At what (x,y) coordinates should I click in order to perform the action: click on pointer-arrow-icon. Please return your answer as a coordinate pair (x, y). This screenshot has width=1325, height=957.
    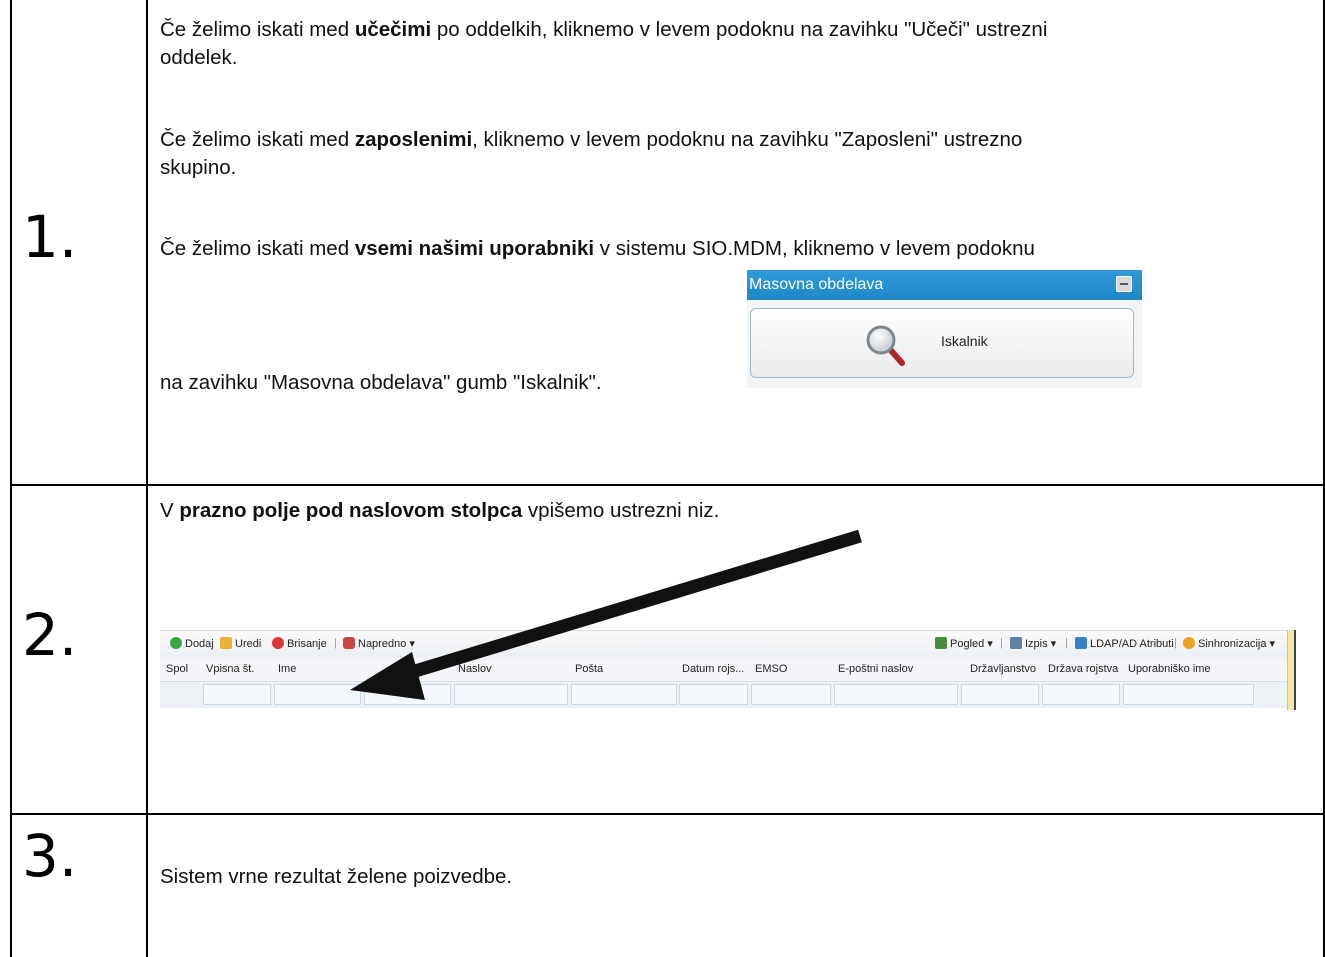
    Looking at the image, I should click on (606, 614).